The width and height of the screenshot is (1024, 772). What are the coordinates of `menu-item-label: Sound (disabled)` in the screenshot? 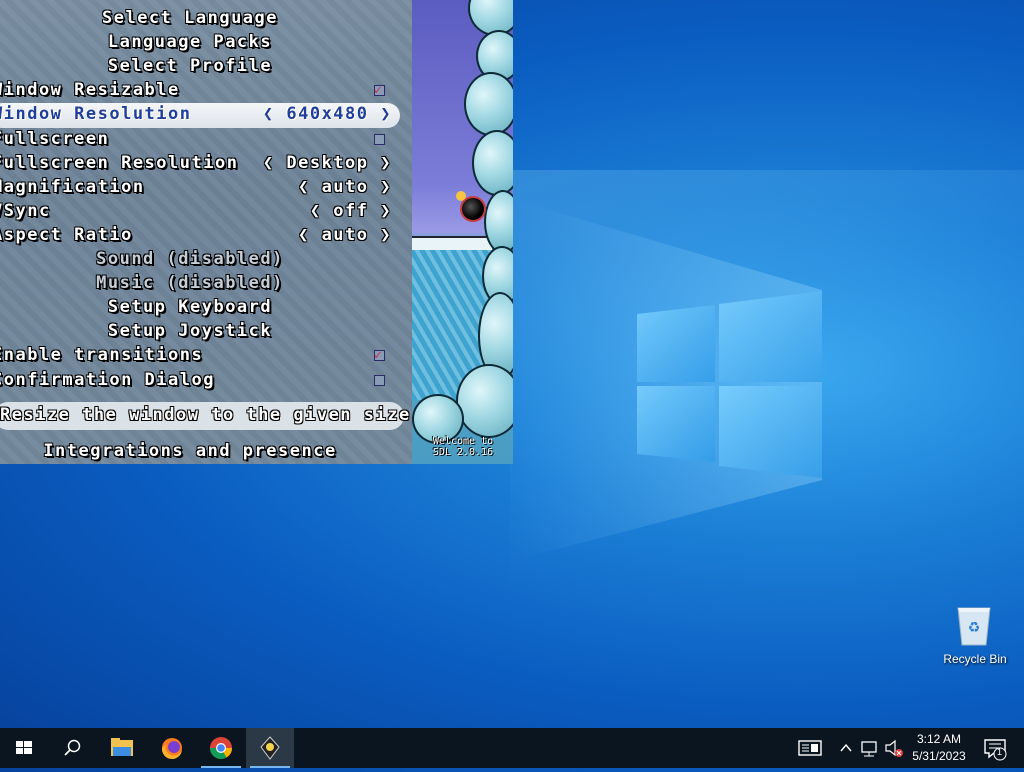 It's located at (190, 259).